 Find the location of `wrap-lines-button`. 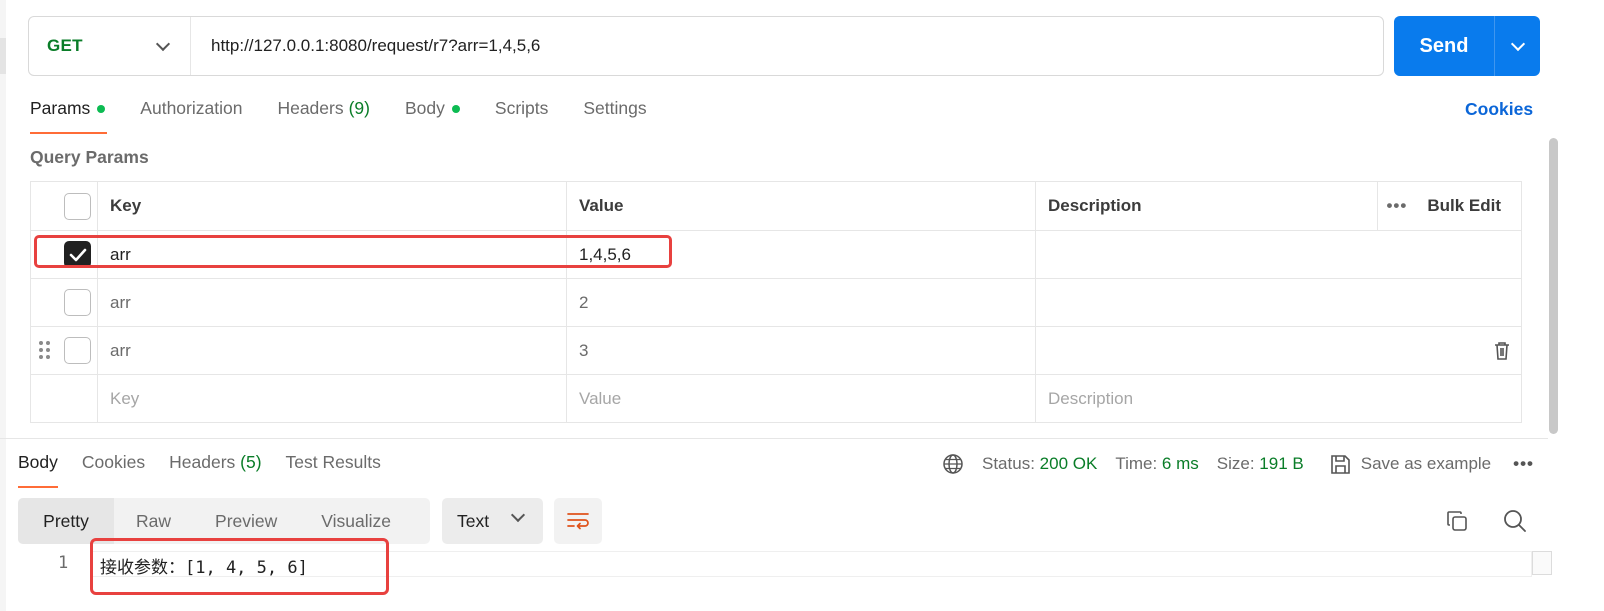

wrap-lines-button is located at coordinates (578, 521).